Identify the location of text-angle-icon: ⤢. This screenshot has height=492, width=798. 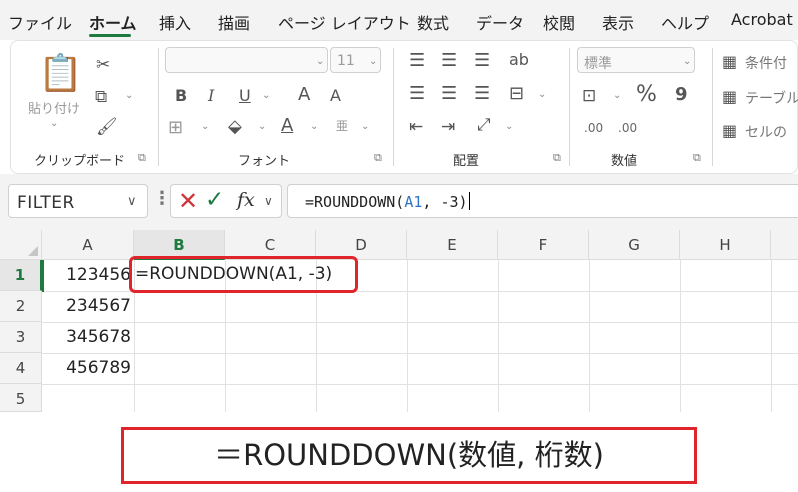
(484, 125).